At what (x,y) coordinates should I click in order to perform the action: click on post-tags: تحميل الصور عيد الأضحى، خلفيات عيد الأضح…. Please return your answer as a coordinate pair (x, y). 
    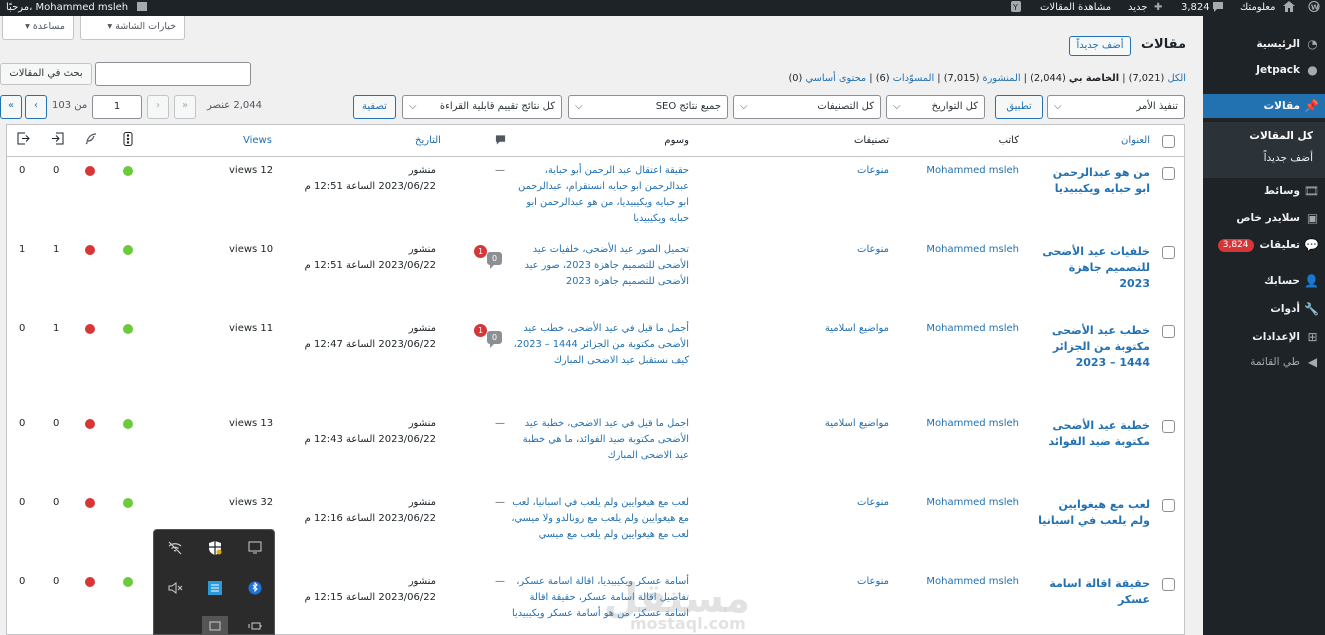
    Looking at the image, I should click on (599, 266).